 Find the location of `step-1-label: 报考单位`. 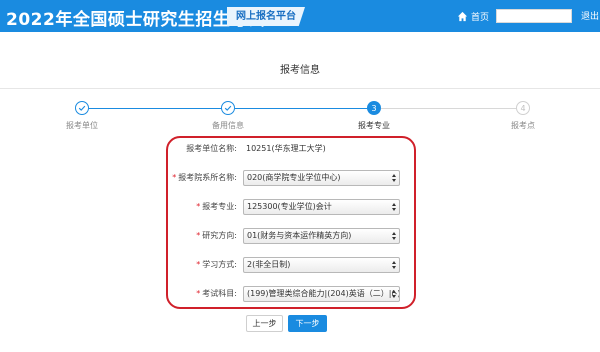

step-1-label: 报考单位 is located at coordinates (82, 125).